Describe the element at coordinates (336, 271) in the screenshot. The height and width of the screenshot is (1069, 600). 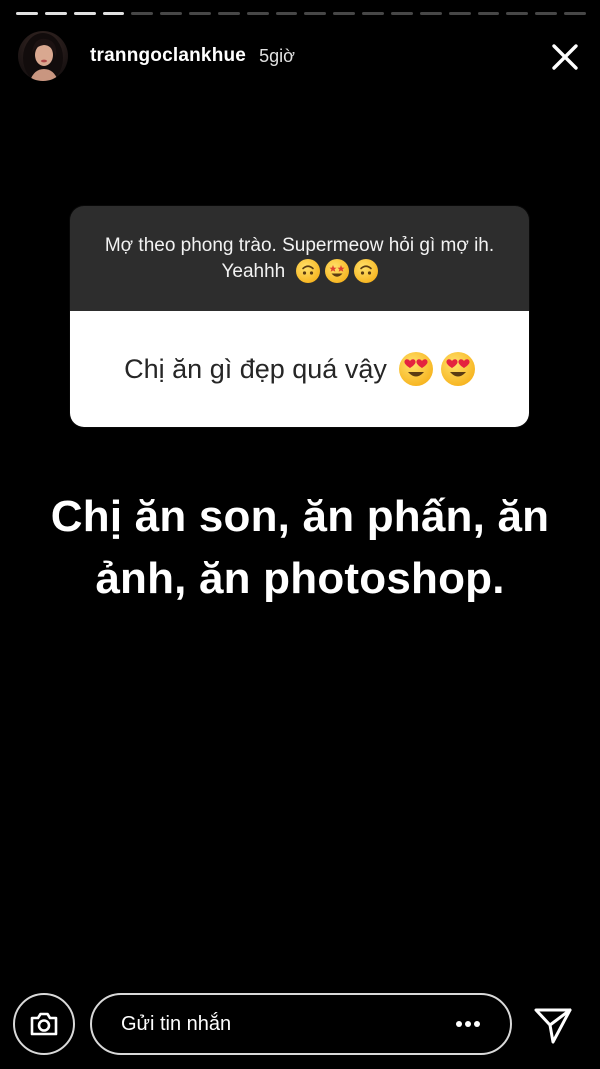
I see `star-struck-face-icon` at that location.